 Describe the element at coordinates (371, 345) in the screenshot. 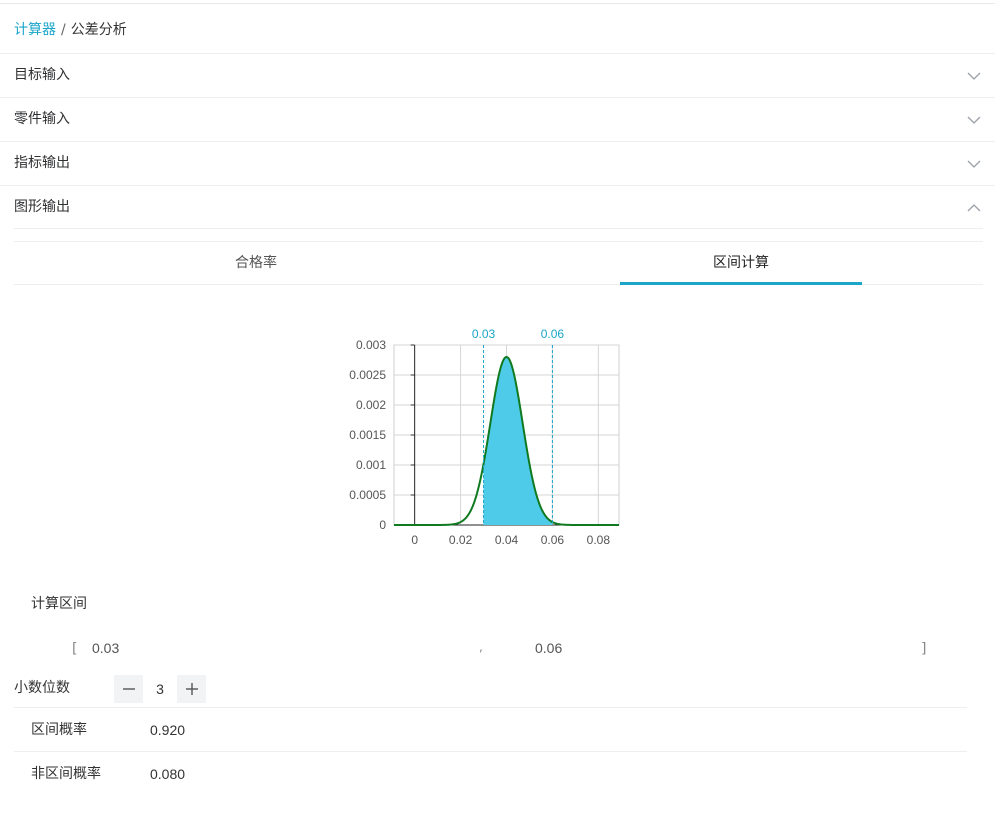

I see `y-tick-label: 0.003` at that location.